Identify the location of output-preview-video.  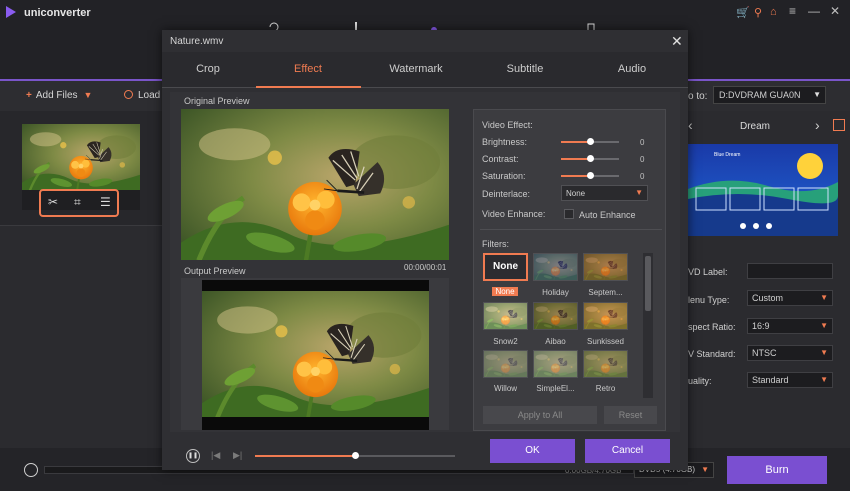
(315, 354).